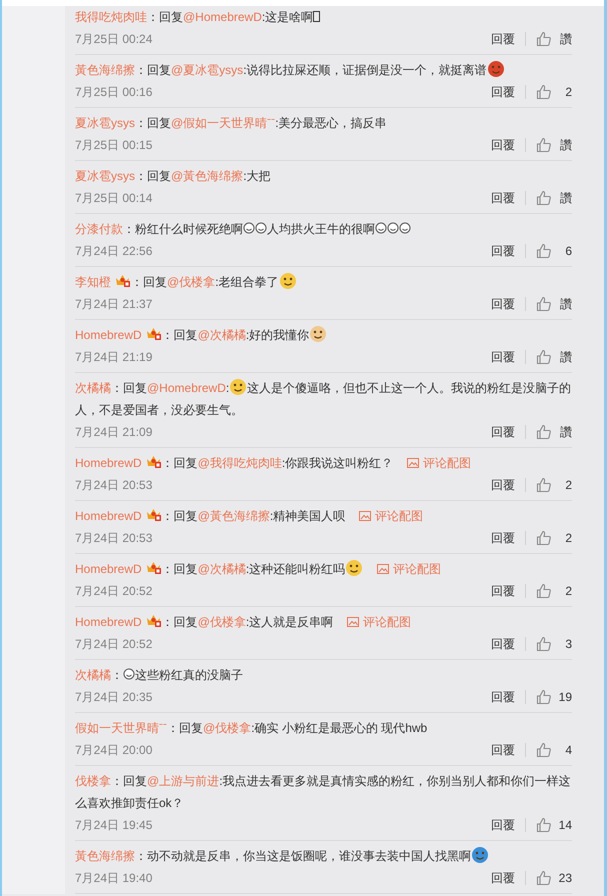 This screenshot has width=607, height=896. What do you see at coordinates (121, 728) in the screenshot?
I see `user-name-link: 假如一天世界晴ˉˉ` at bounding box center [121, 728].